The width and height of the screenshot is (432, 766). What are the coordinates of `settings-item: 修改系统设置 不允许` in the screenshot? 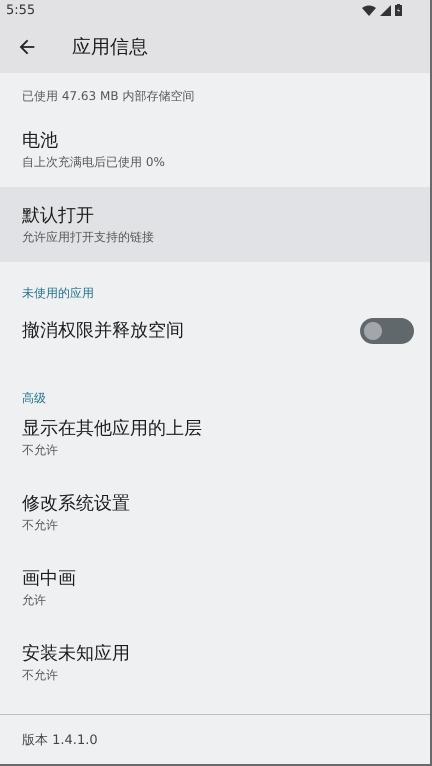 It's located at (215, 512).